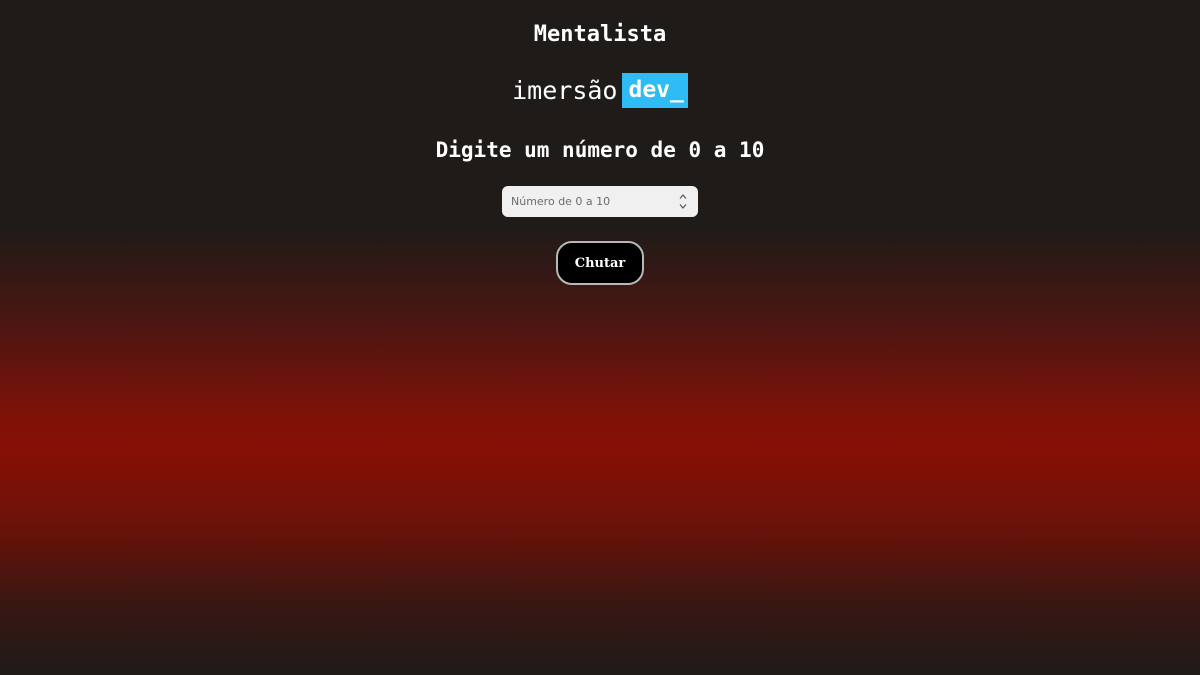 The image size is (1200, 675). What do you see at coordinates (565, 90) in the screenshot?
I see `logo-text: imersão` at bounding box center [565, 90].